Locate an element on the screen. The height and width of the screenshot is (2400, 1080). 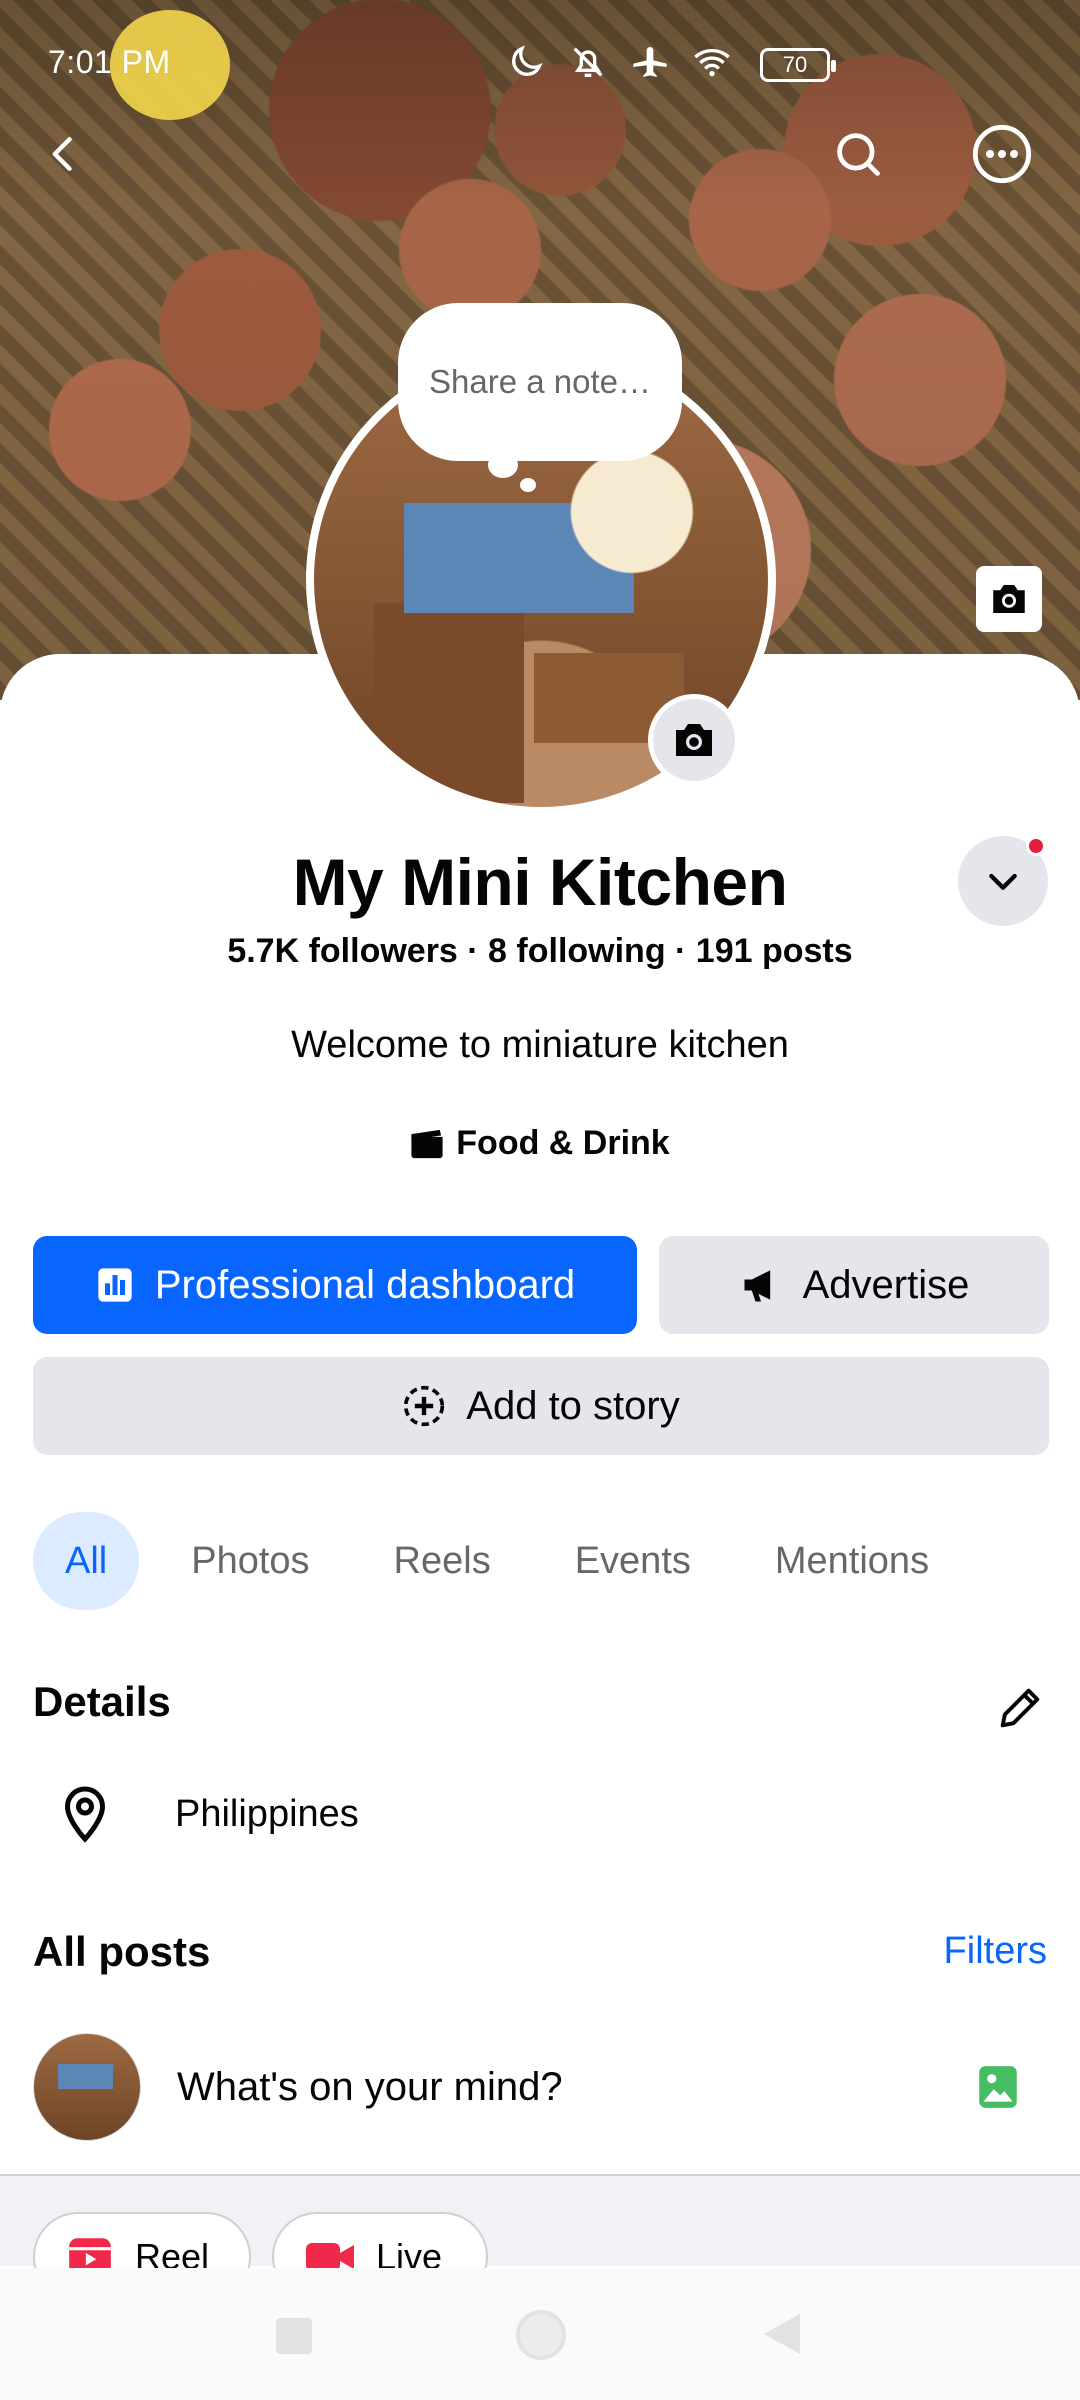
system-back-button is located at coordinates (782, 2334).